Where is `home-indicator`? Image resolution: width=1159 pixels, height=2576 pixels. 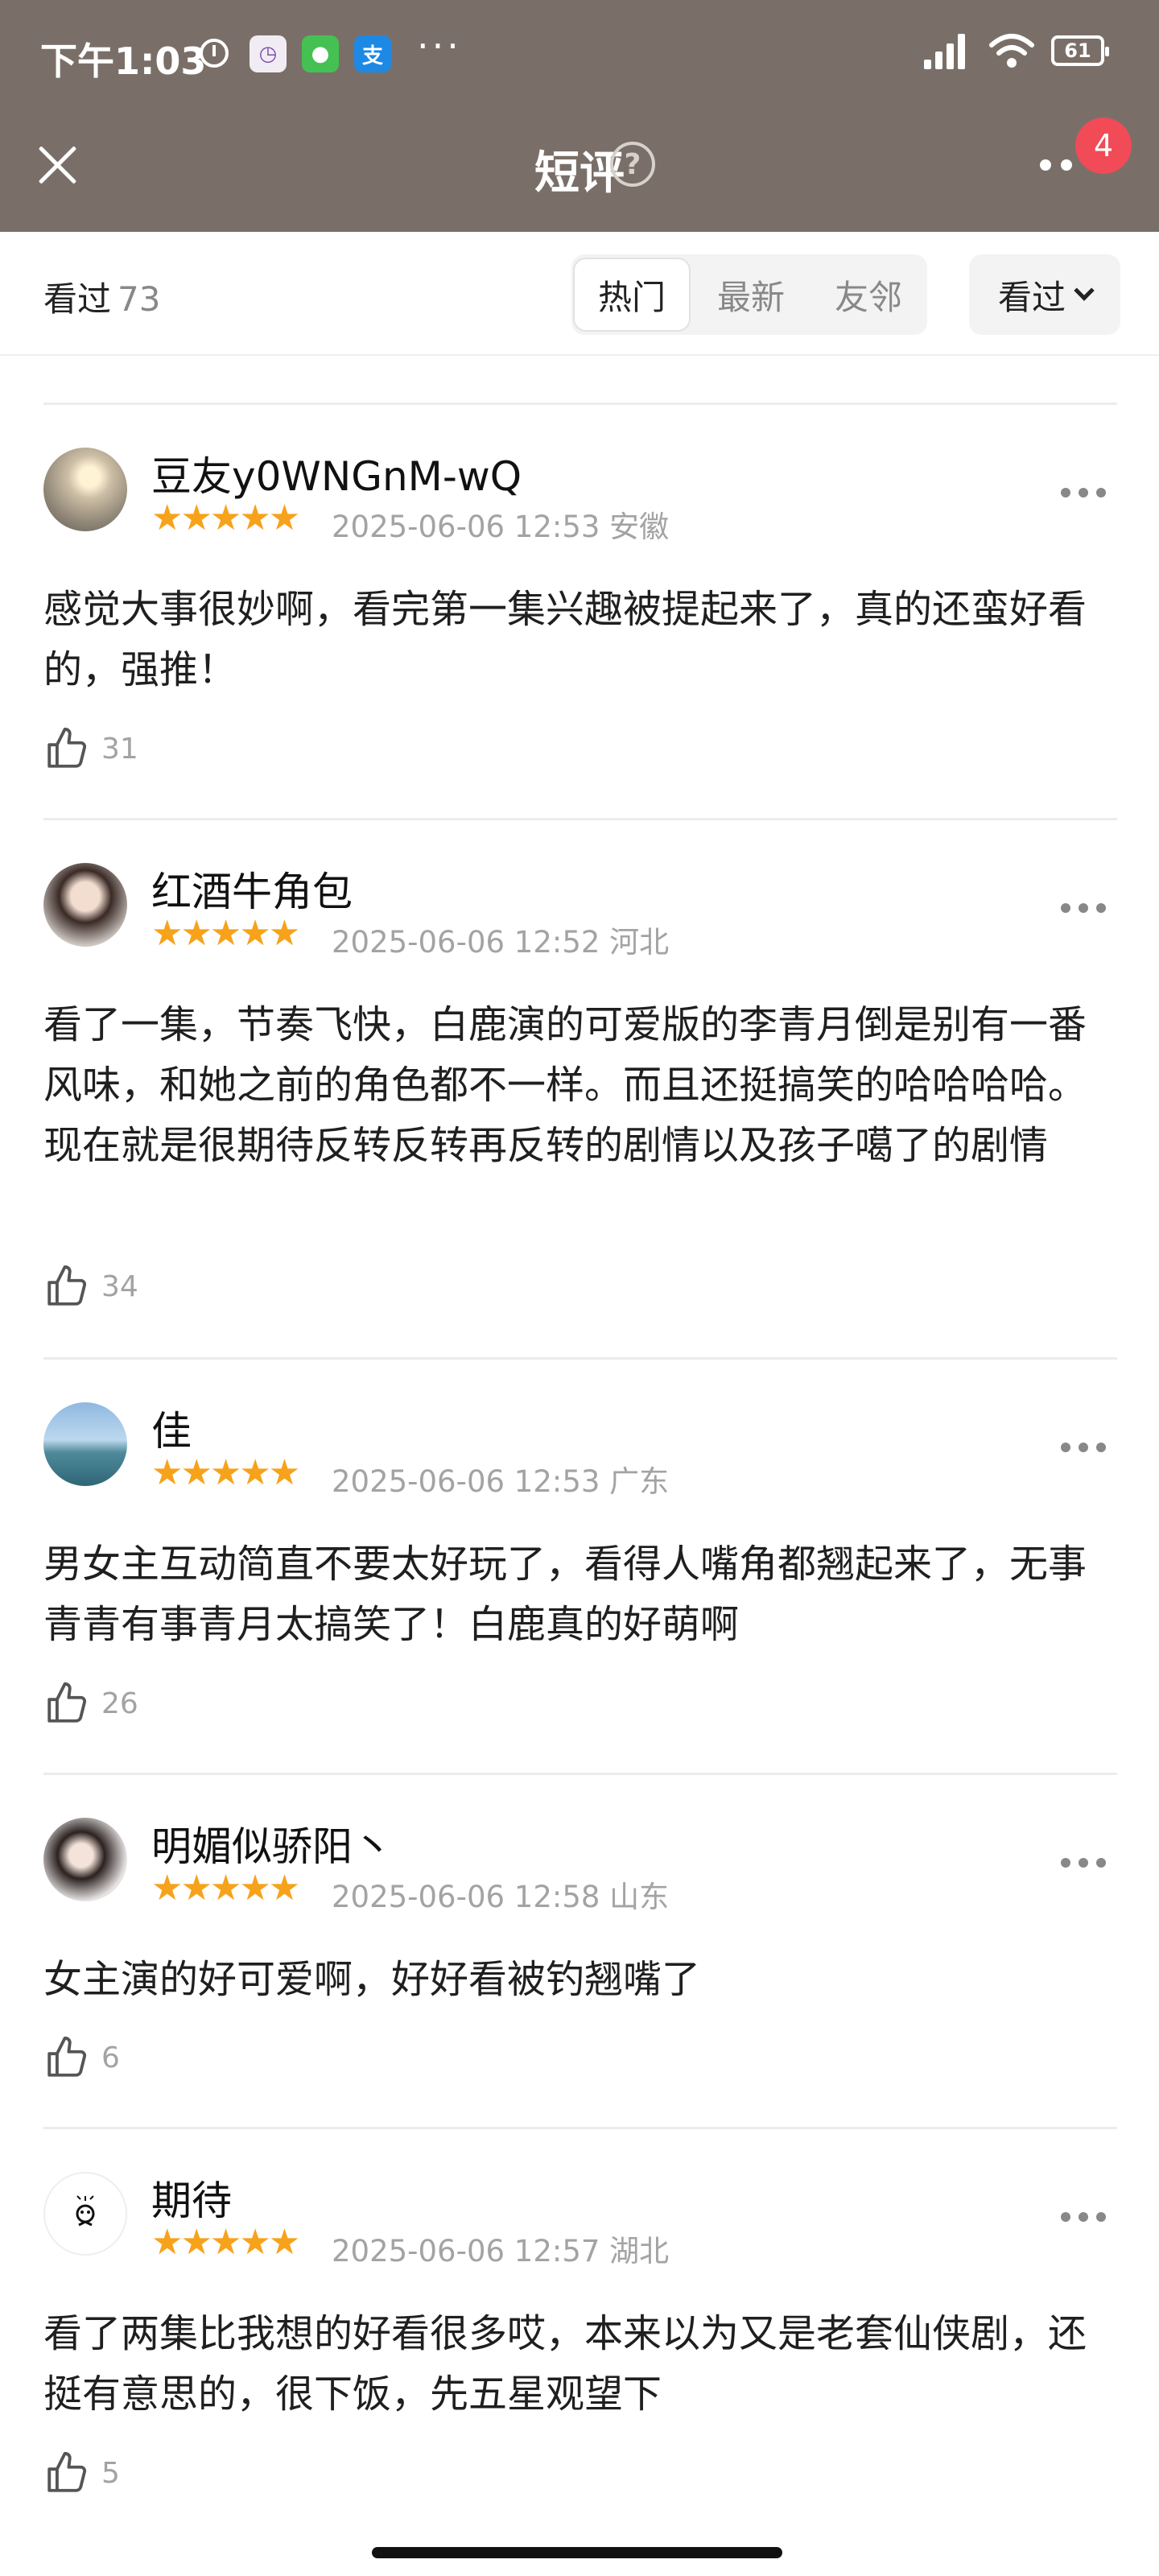 home-indicator is located at coordinates (577, 2552).